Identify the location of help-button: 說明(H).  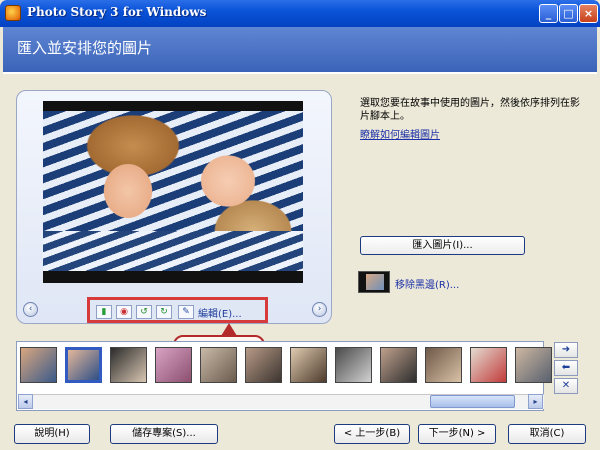
(52, 434).